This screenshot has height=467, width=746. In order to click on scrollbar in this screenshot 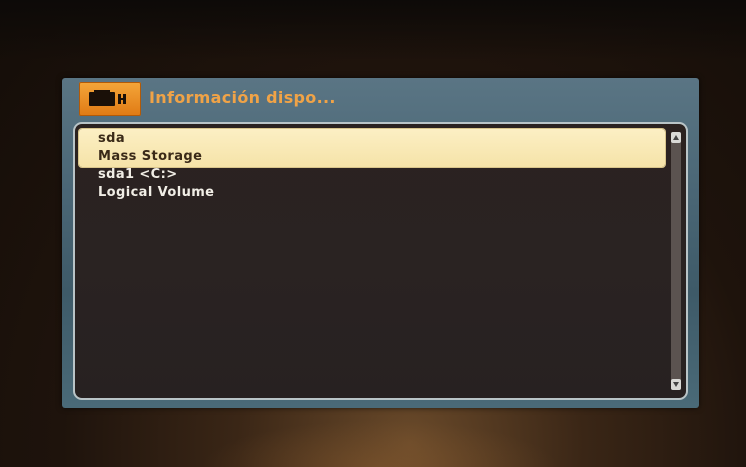, I will do `click(676, 261)`.